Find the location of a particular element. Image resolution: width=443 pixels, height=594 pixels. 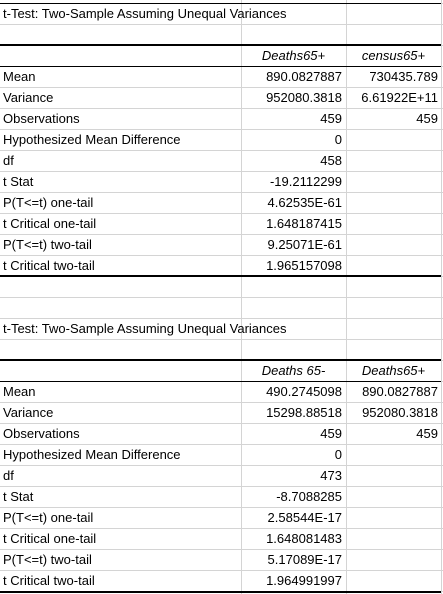

row-value-1: -8.7088285 is located at coordinates (309, 496).